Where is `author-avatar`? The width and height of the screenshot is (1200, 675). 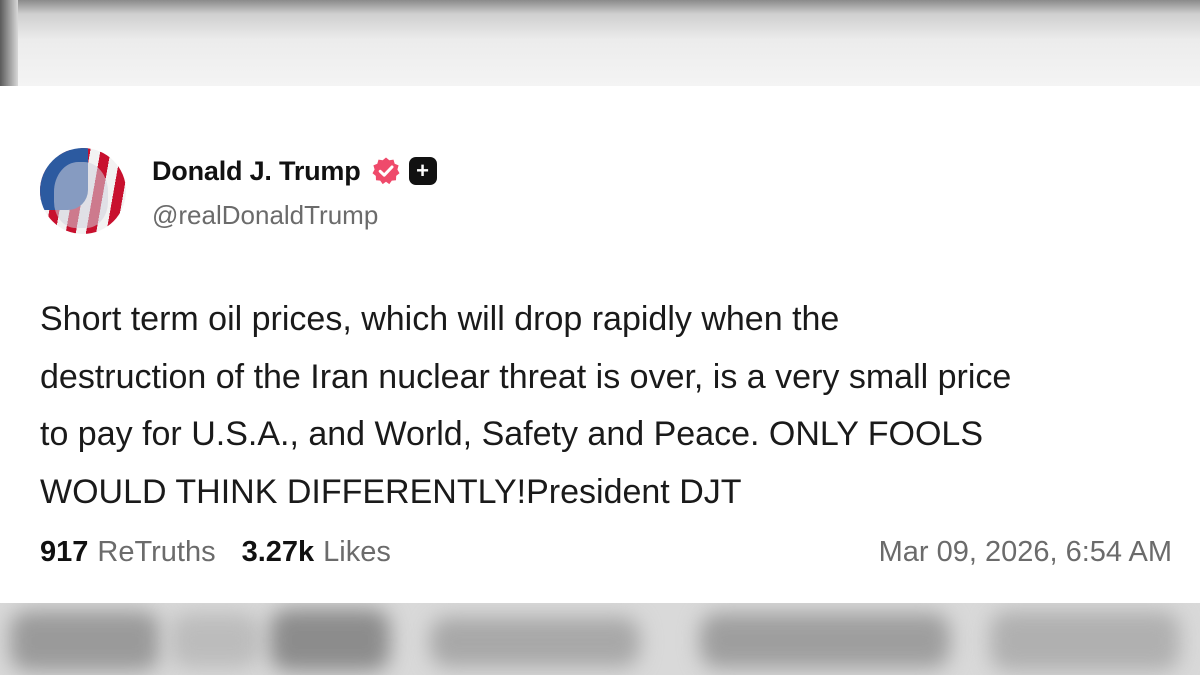
author-avatar is located at coordinates (83, 191).